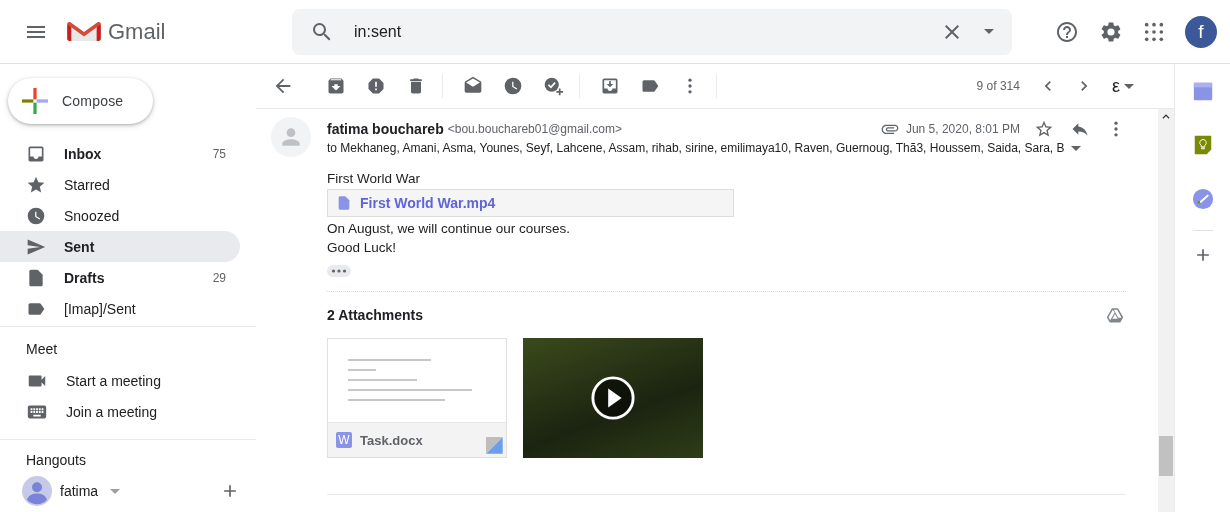 This screenshot has height=512, width=1230. What do you see at coordinates (449, 229) in the screenshot?
I see `message-text: On August, we will continue our courses.` at bounding box center [449, 229].